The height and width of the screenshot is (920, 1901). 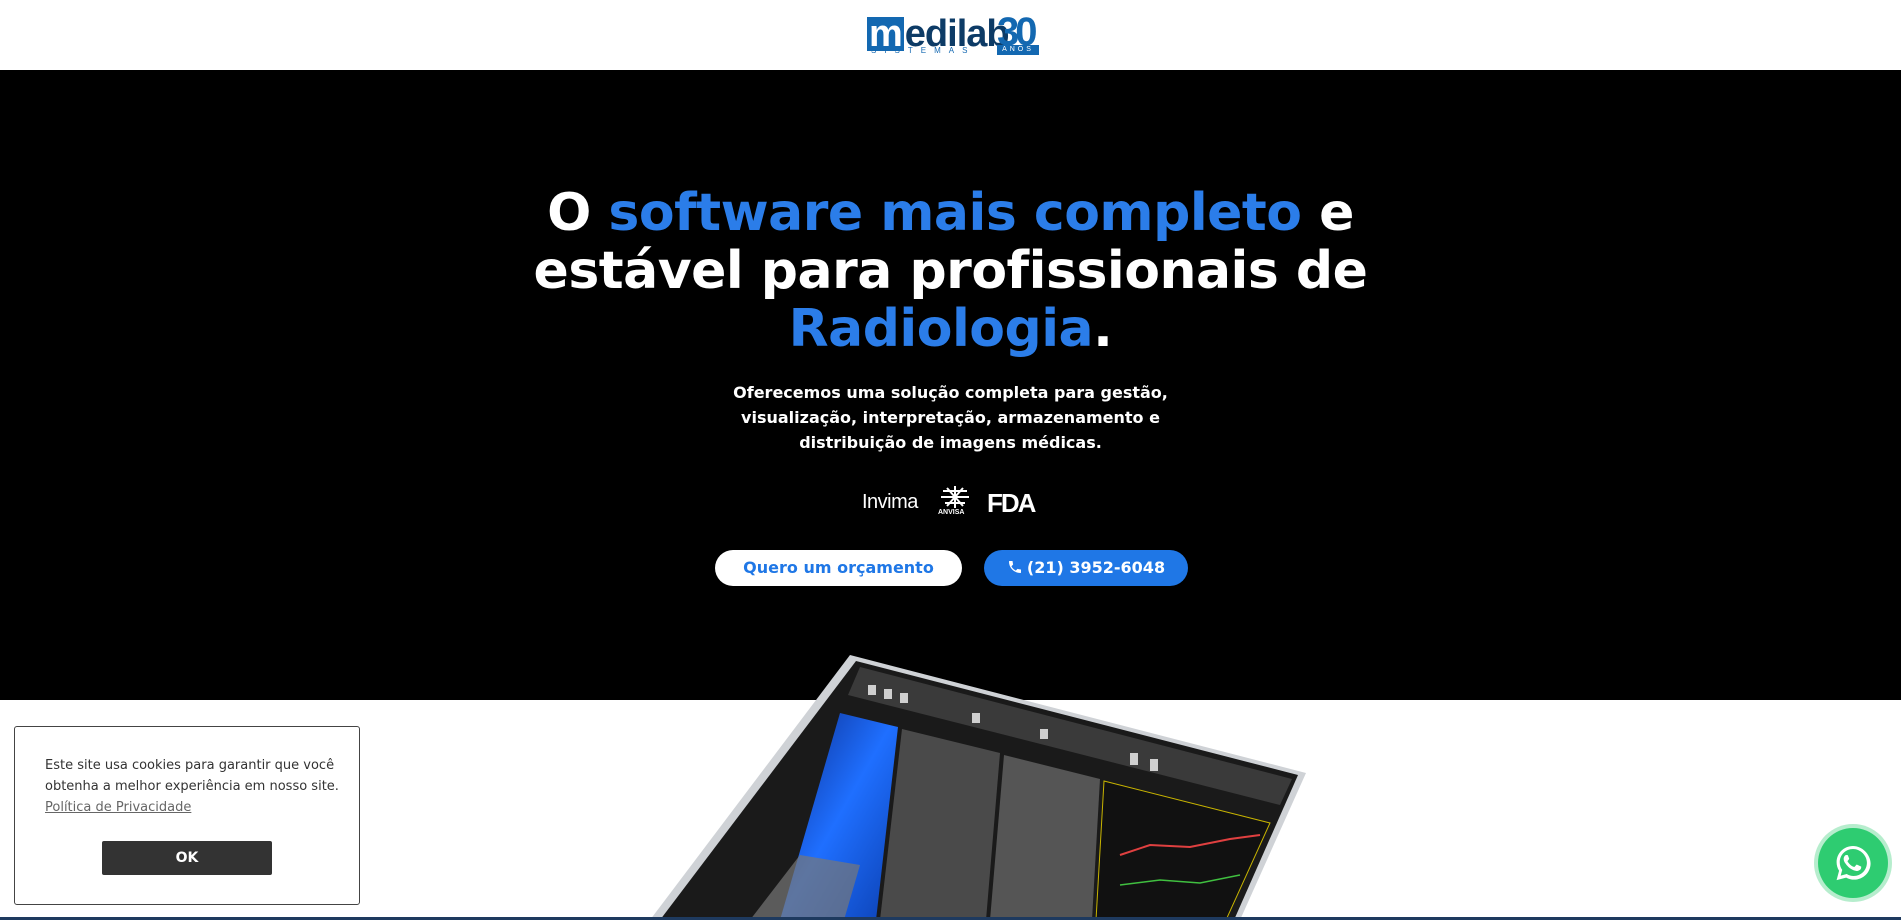 I want to click on headline-highlight-2: Radiologia, so click(x=941, y=329).